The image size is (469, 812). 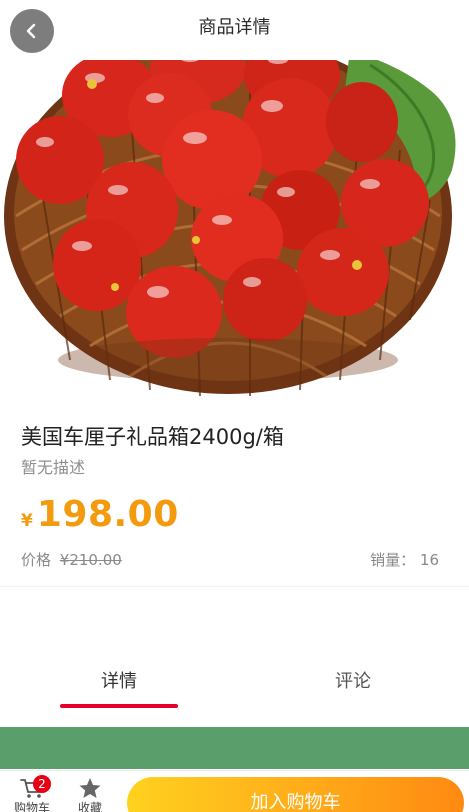 I want to click on bottom-action-bar: 2 购物车 收藏 加入购物车, so click(x=234, y=791).